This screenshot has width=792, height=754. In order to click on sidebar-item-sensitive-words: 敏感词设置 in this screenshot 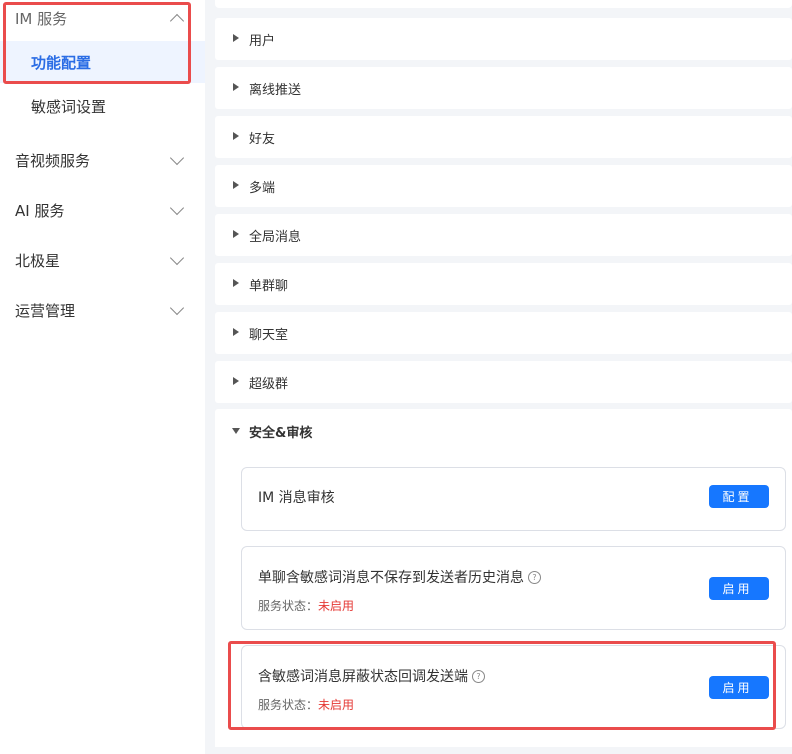, I will do `click(102, 106)`.